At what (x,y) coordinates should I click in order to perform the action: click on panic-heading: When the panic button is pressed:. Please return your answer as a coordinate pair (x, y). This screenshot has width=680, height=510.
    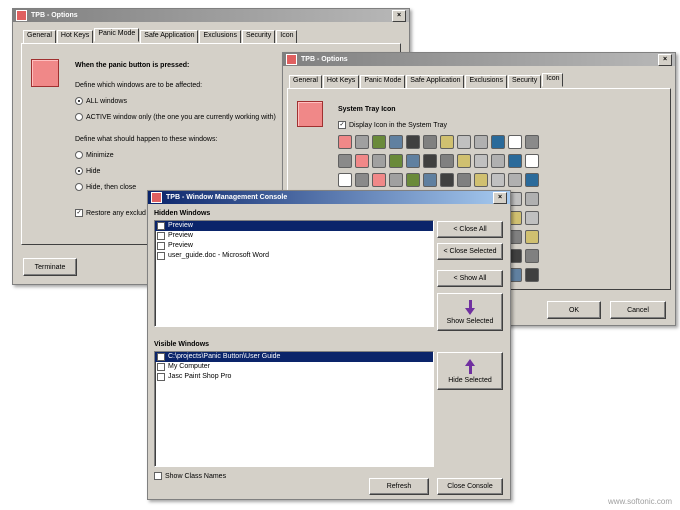
    Looking at the image, I should click on (132, 65).